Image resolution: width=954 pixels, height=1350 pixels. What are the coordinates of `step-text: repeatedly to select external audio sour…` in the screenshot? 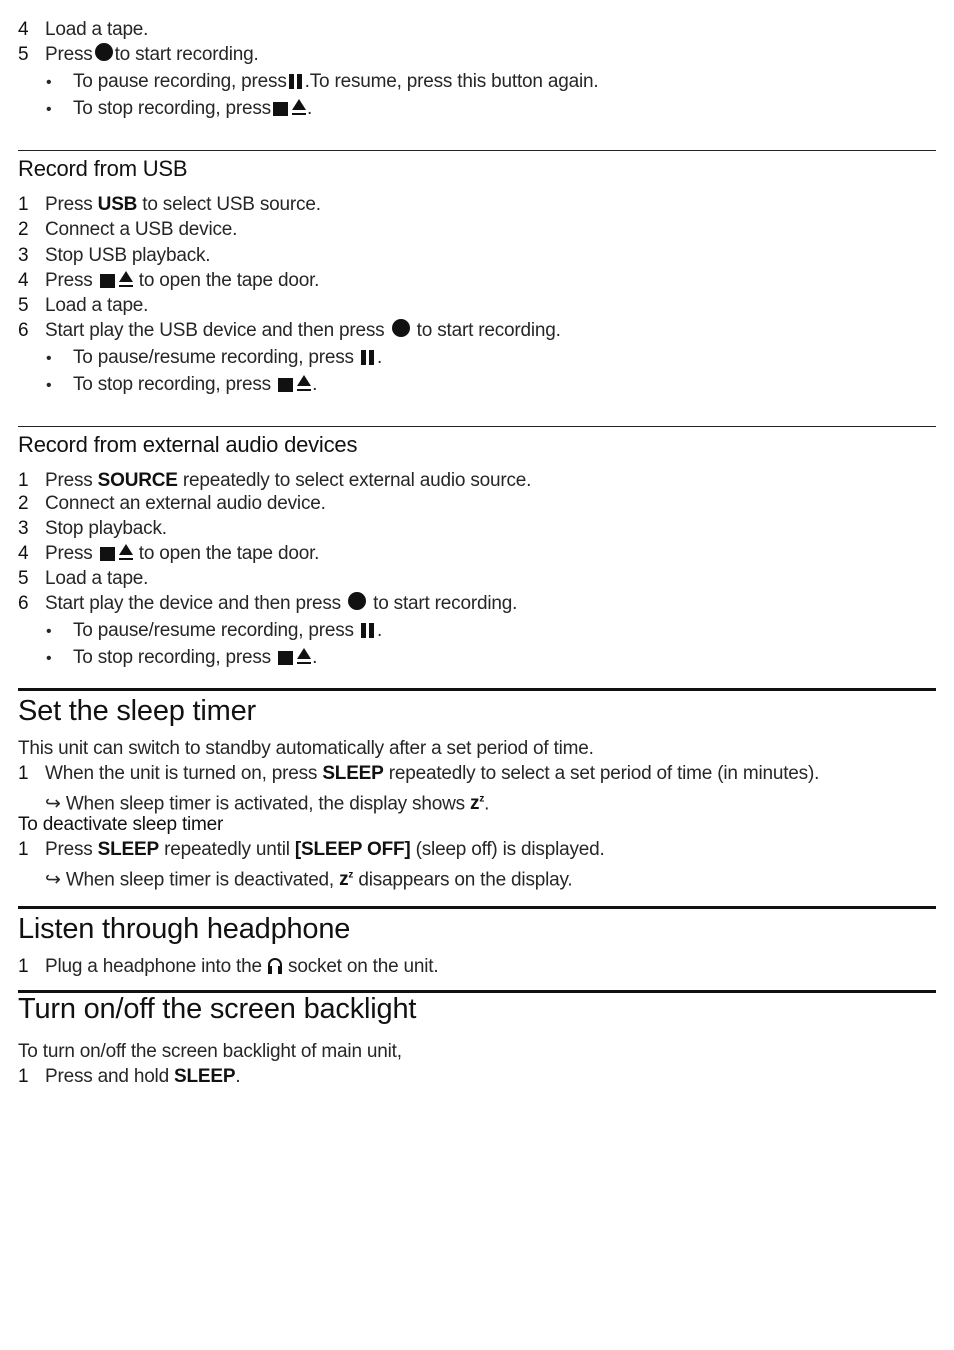 It's located at (357, 480).